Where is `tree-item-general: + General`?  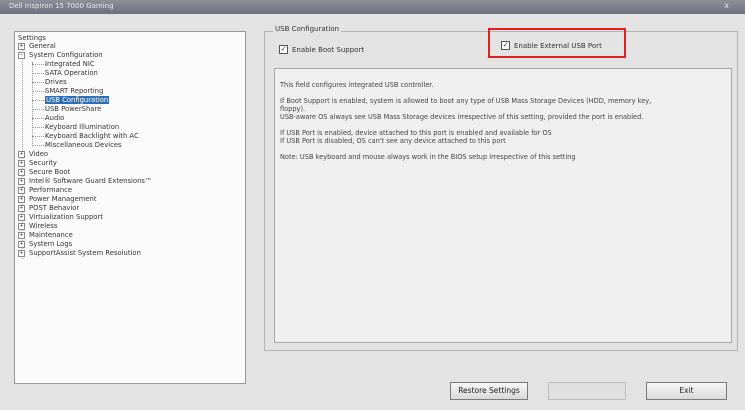
tree-item-general: + General is located at coordinates (37, 46).